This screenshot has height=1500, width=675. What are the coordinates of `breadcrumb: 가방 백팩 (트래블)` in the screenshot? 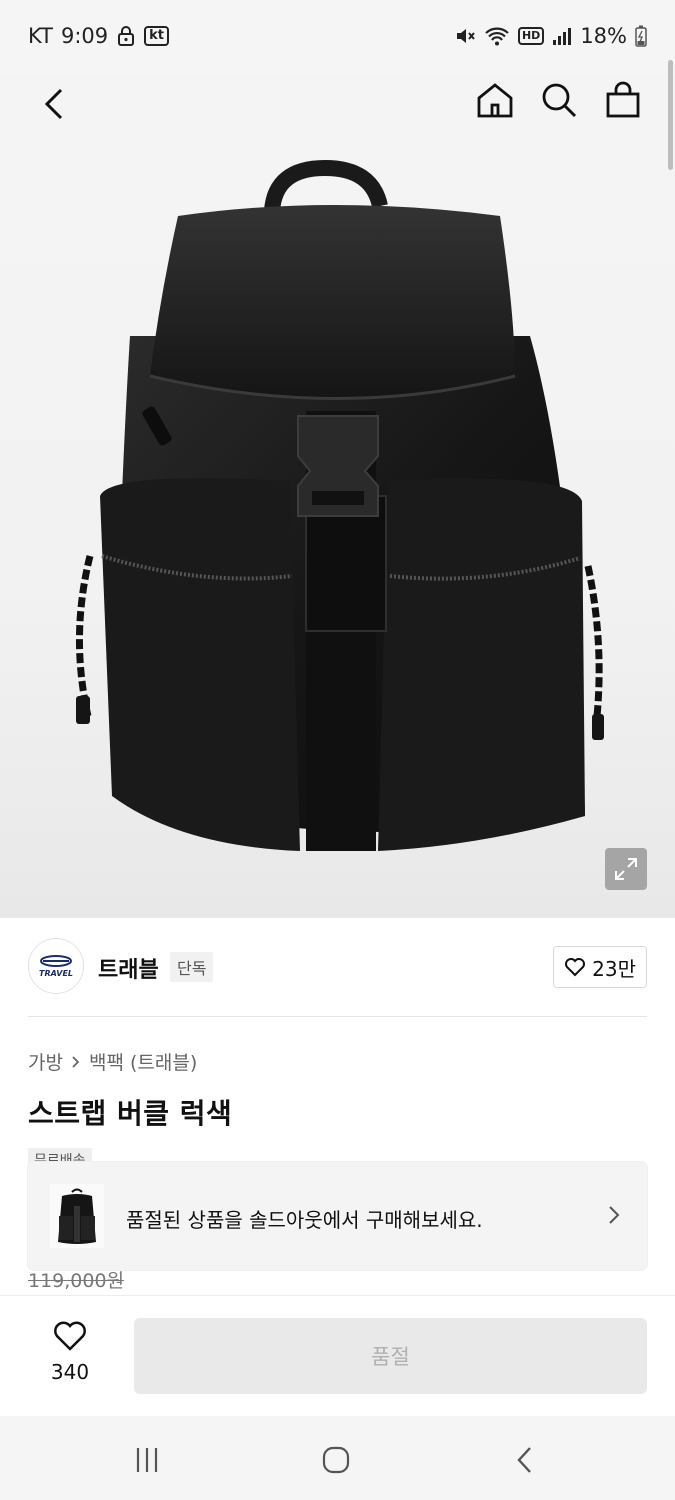 It's located at (112, 1061).